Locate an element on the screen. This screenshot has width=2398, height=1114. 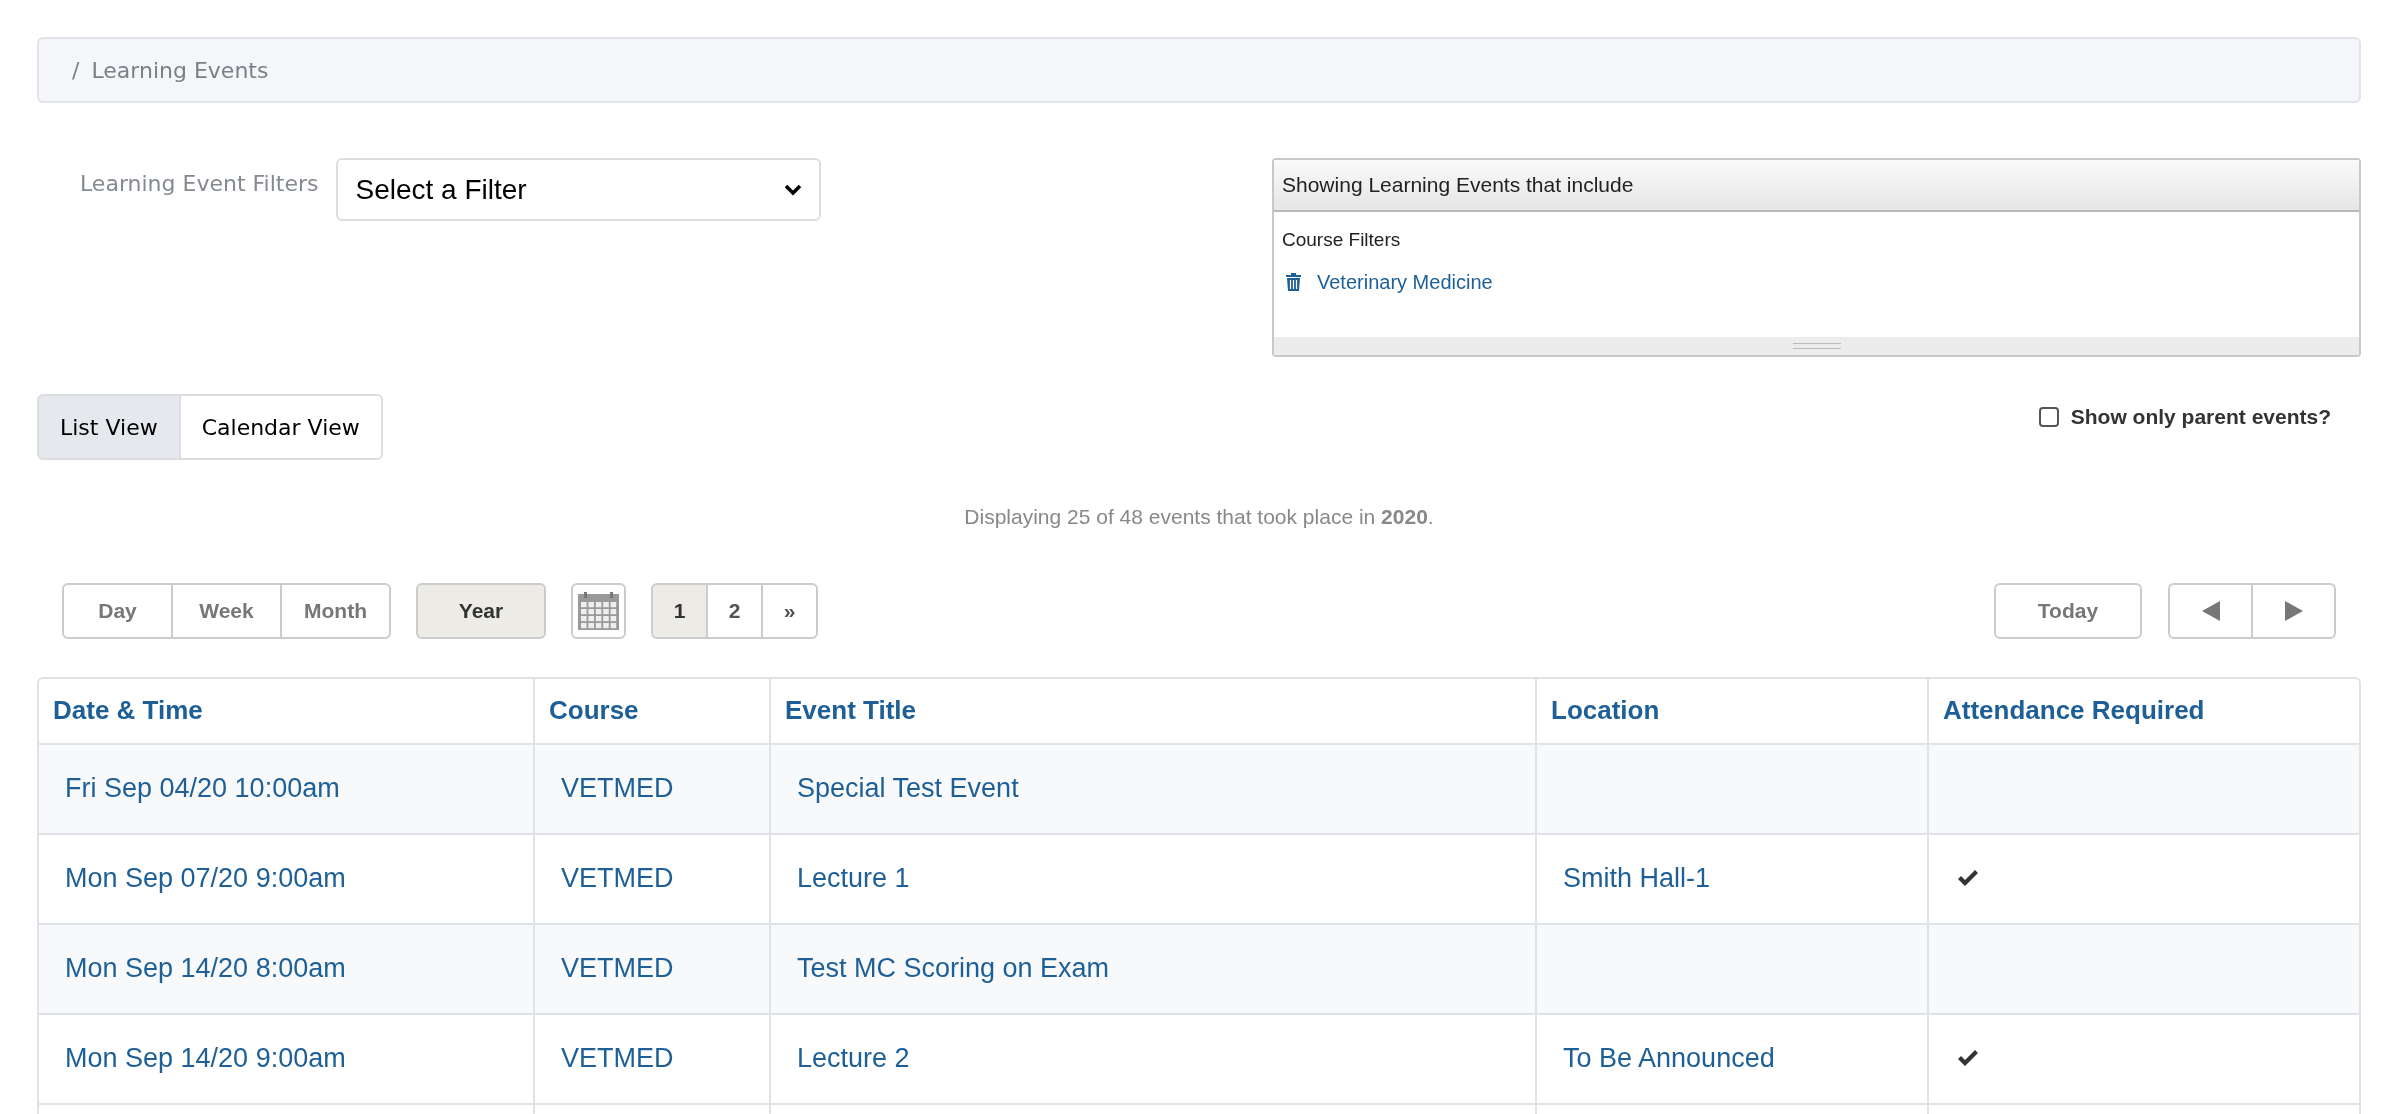
period-button: Year is located at coordinates (481, 610).